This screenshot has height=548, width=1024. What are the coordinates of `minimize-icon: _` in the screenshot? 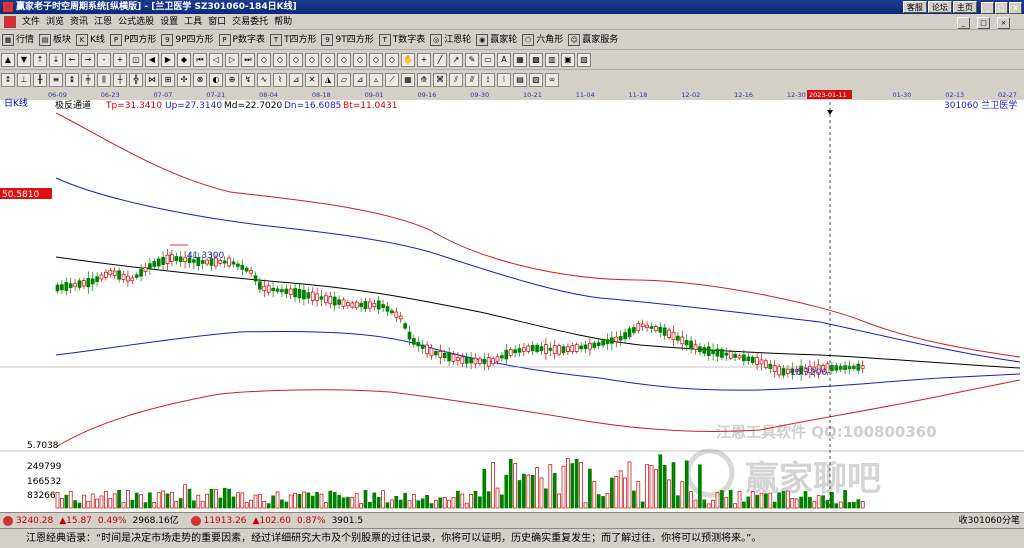 It's located at (987, 8).